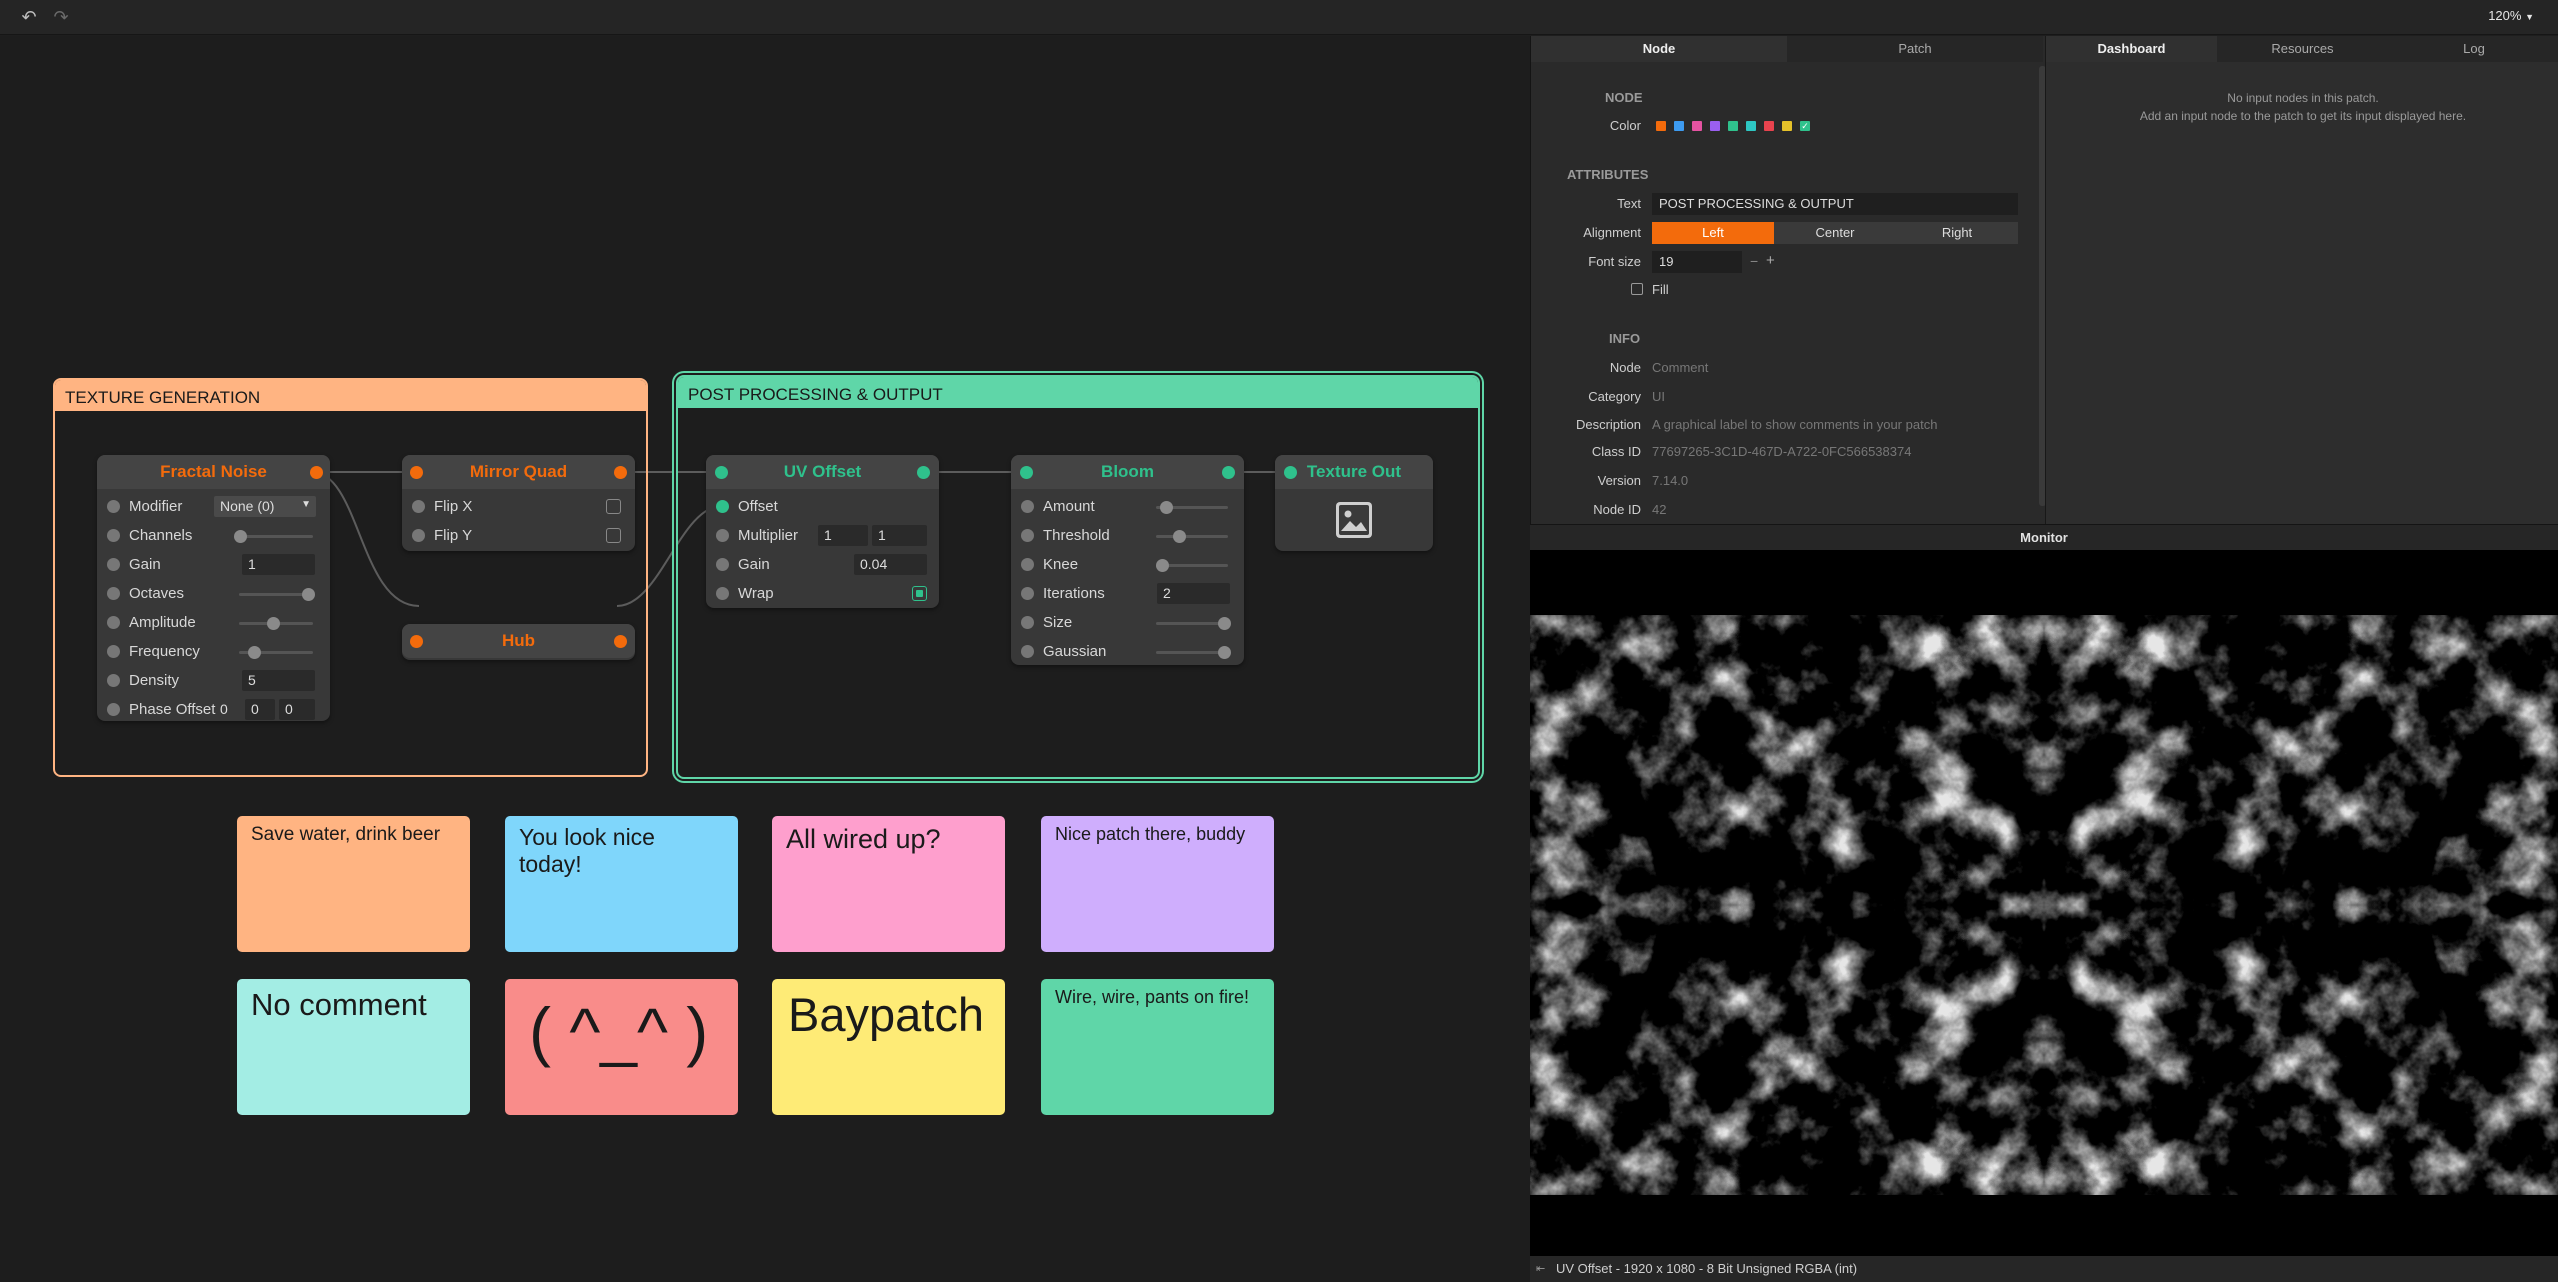 This screenshot has width=2558, height=1282. Describe the element at coordinates (2302, 49) in the screenshot. I see `tab-resources: Resources` at that location.